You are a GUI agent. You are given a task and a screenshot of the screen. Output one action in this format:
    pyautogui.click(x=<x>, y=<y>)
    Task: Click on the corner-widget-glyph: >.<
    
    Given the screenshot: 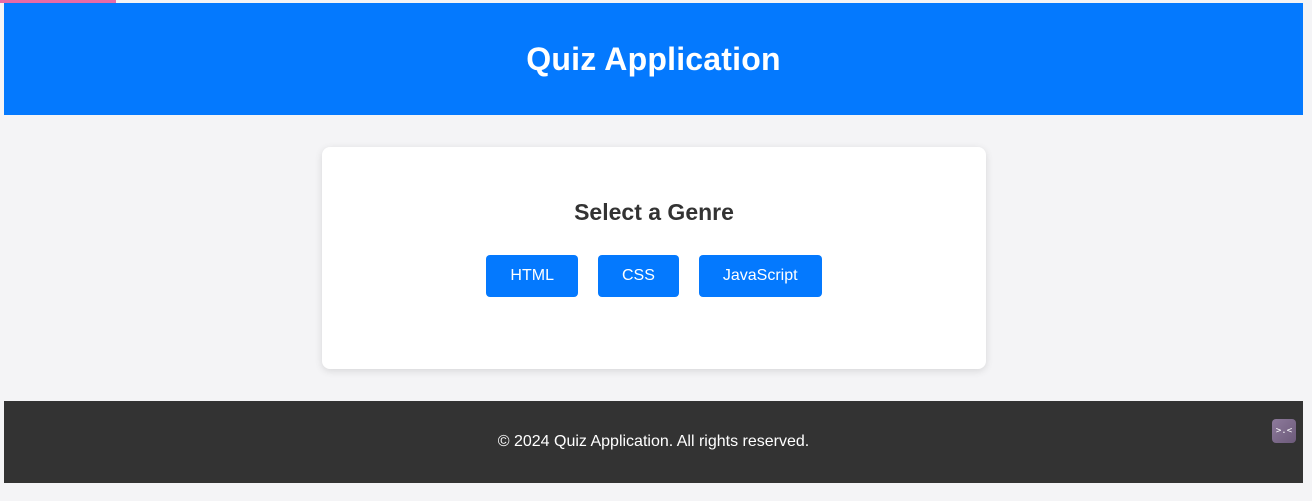 What is the action you would take?
    pyautogui.click(x=1284, y=430)
    